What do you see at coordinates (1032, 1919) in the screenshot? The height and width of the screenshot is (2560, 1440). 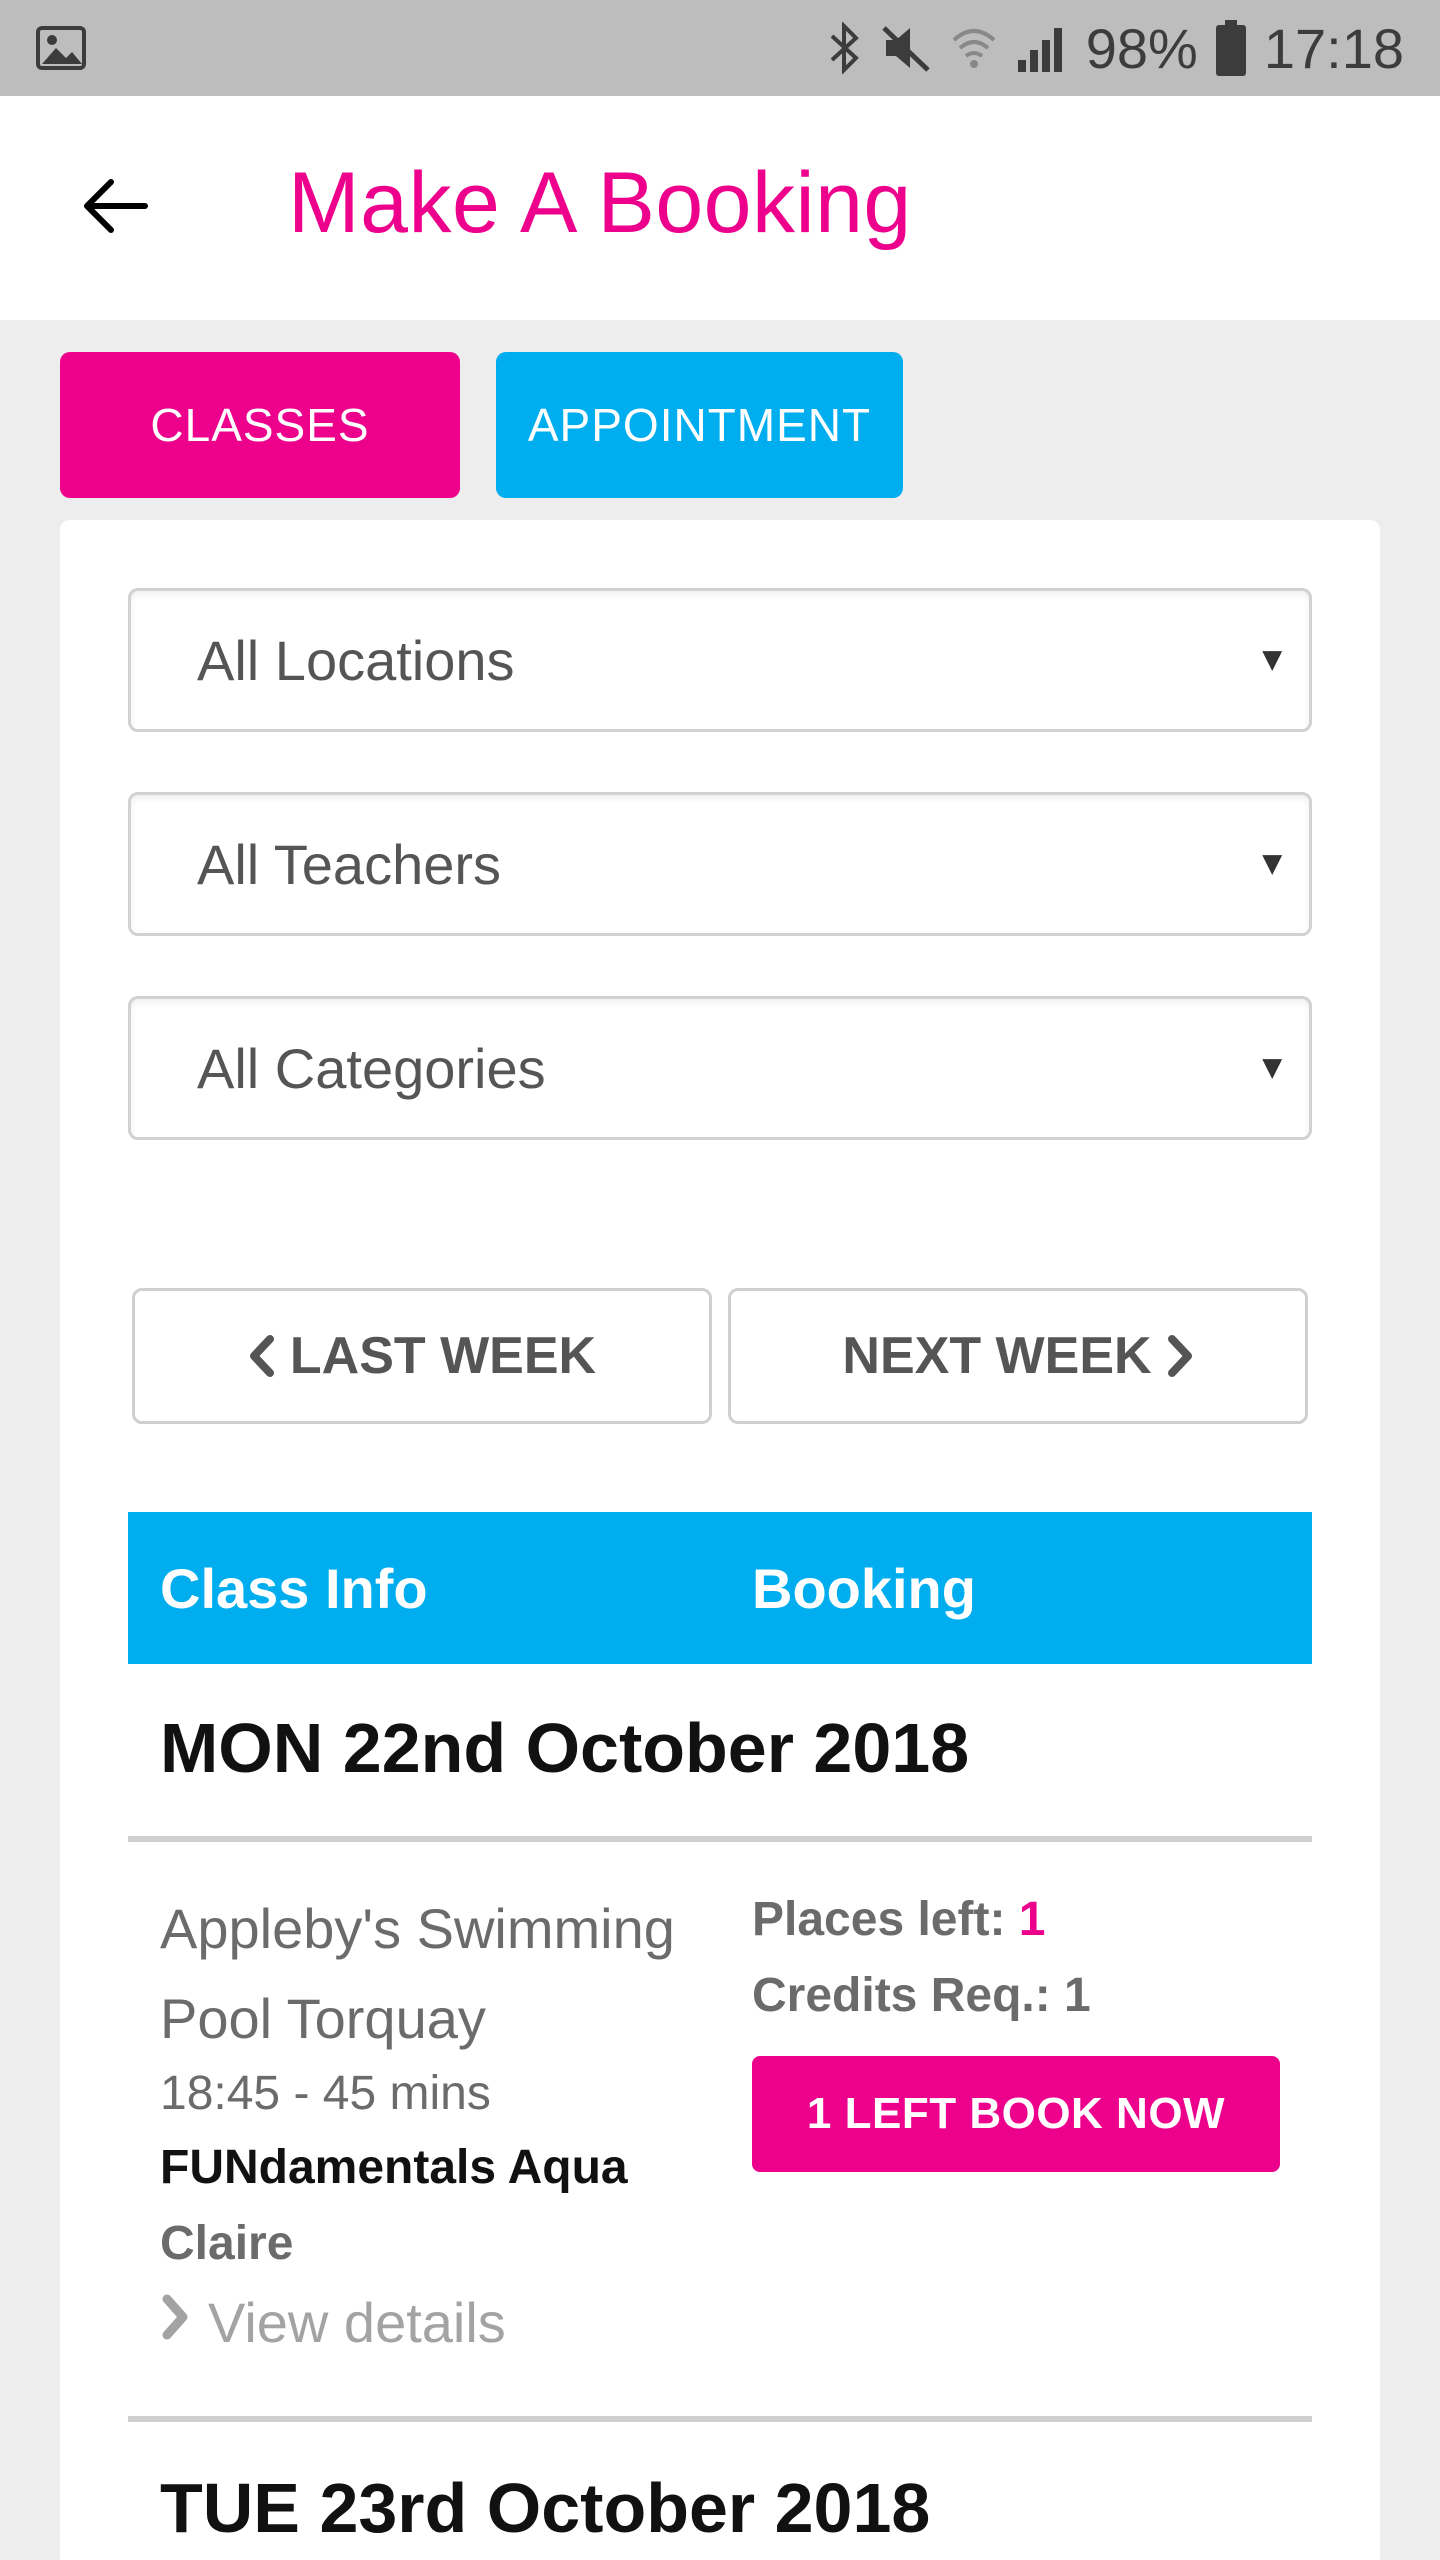 I see `places-left-value: 1` at bounding box center [1032, 1919].